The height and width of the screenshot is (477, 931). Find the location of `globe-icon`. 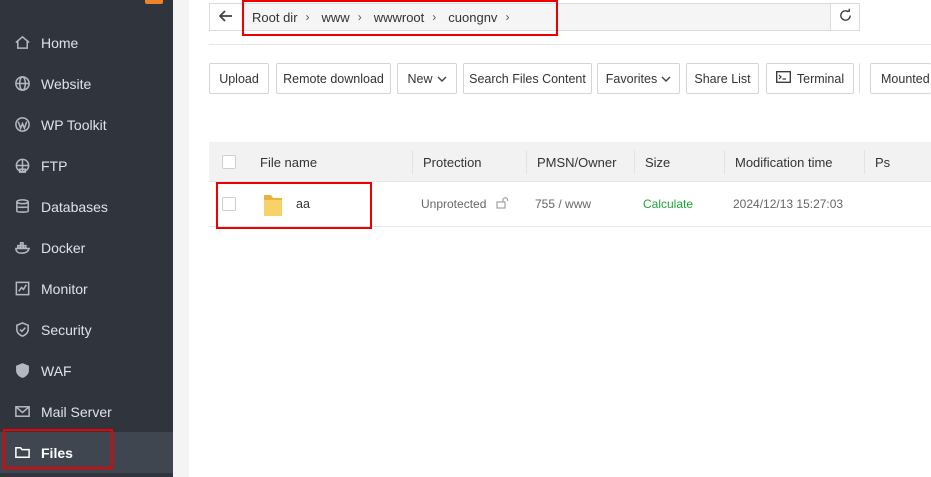

globe-icon is located at coordinates (22, 84).